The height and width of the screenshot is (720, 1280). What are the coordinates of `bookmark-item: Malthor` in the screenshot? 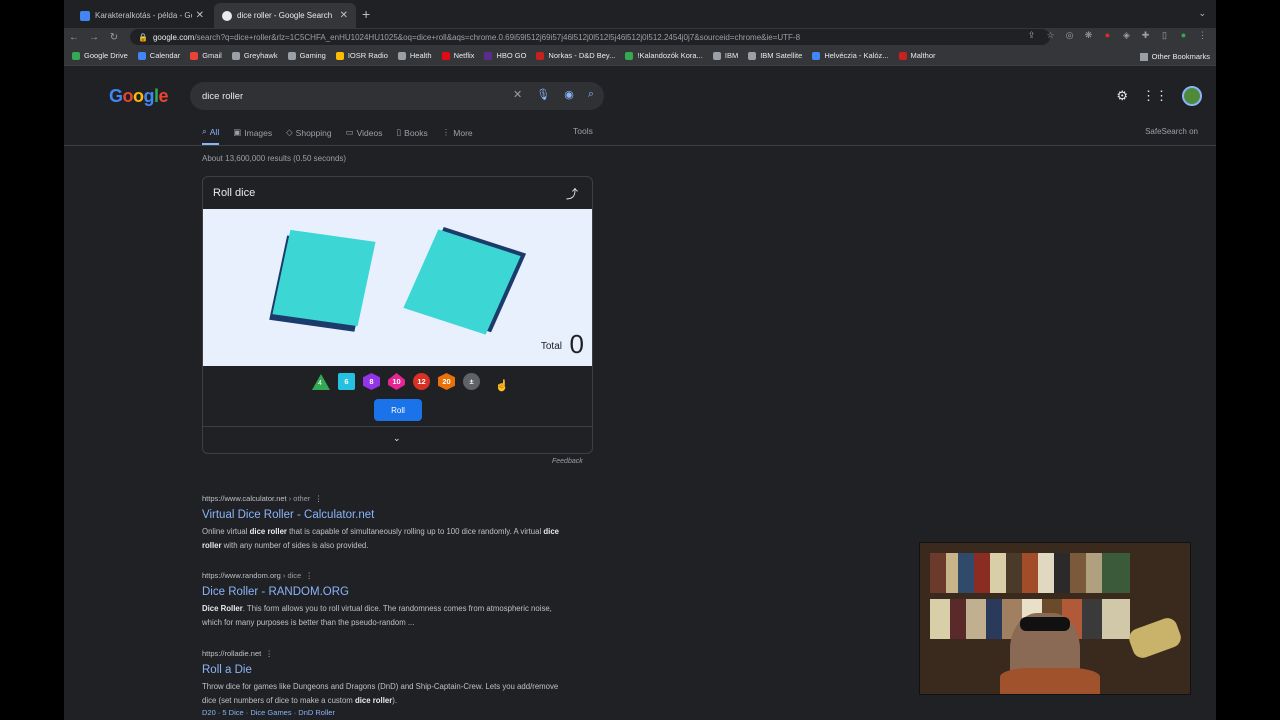 It's located at (917, 55).